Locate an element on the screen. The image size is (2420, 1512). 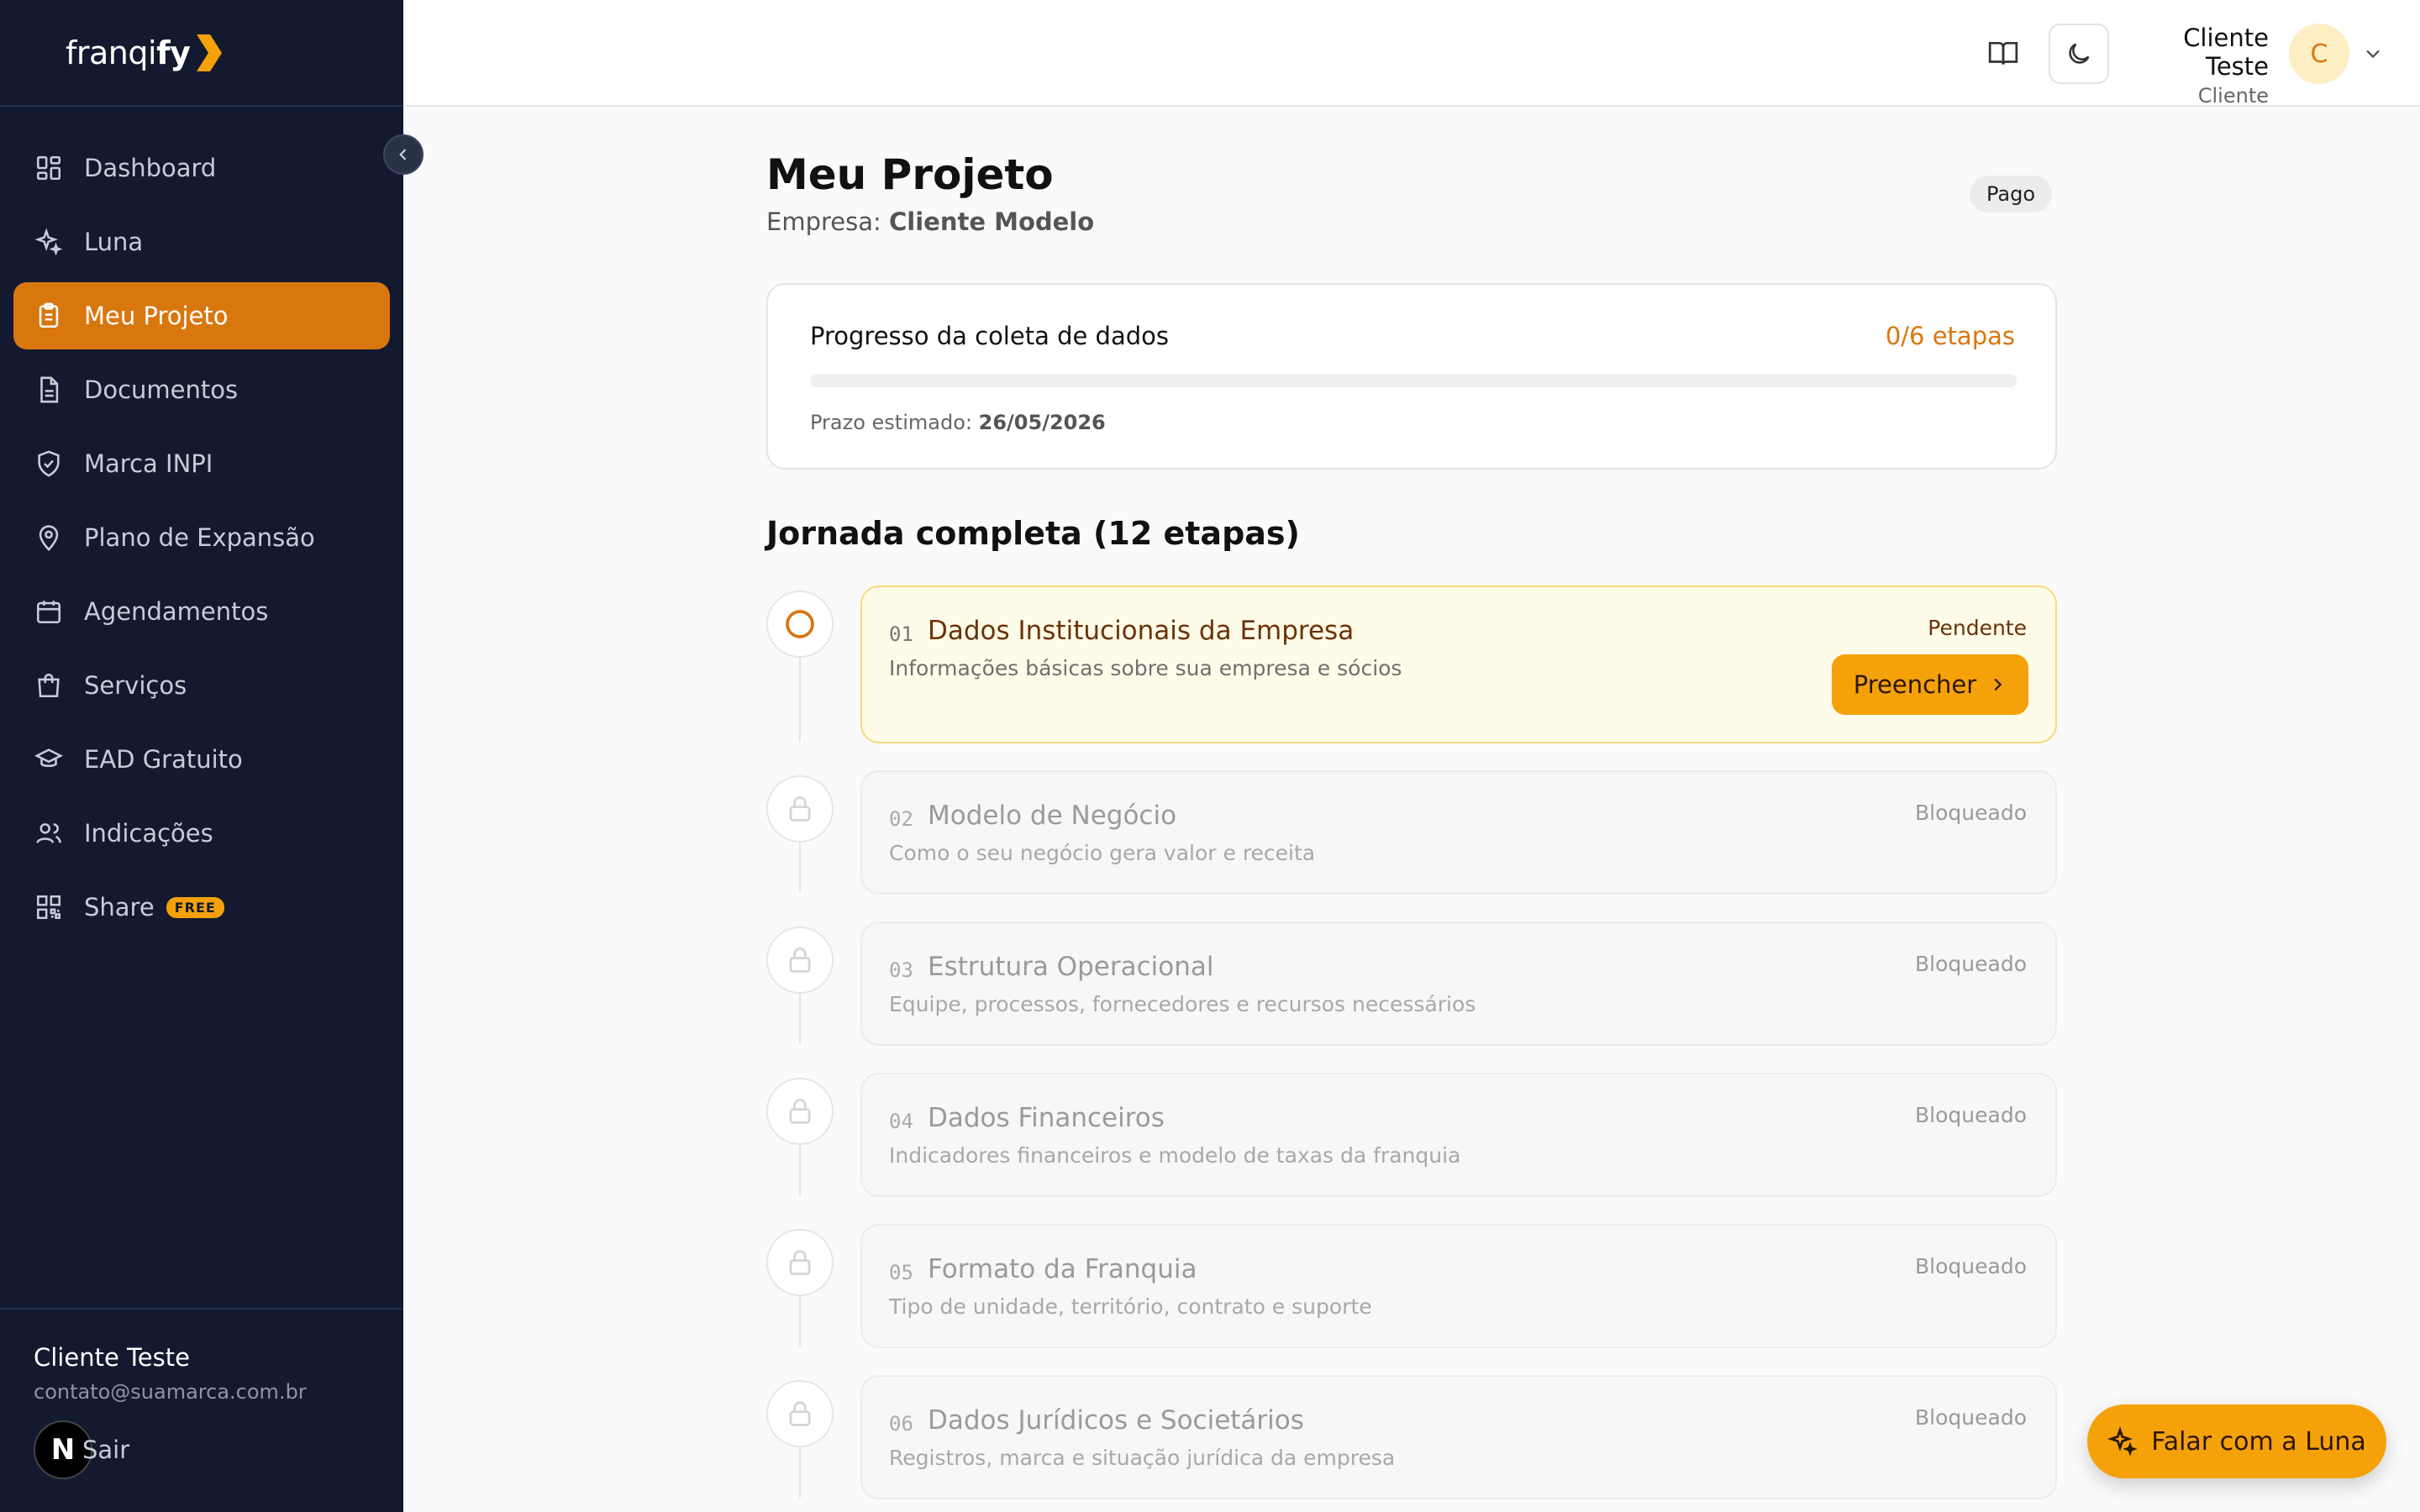
logout-button: N Sair is located at coordinates (81, 1449).